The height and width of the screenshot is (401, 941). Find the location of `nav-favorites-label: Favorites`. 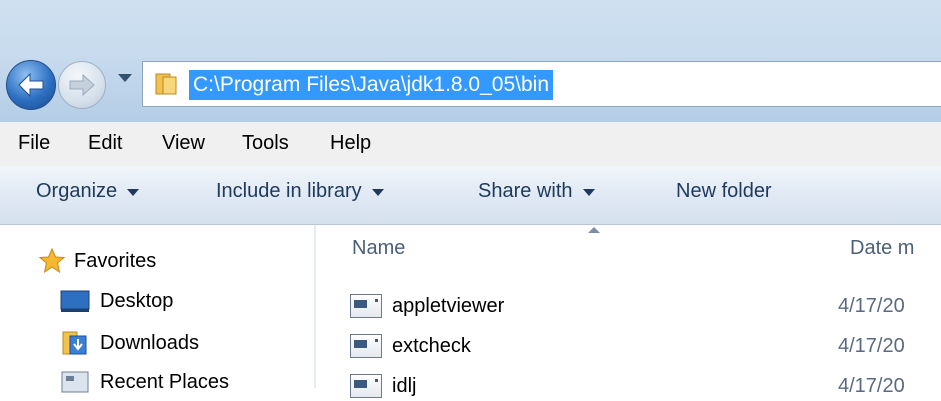

nav-favorites-label: Favorites is located at coordinates (115, 260).